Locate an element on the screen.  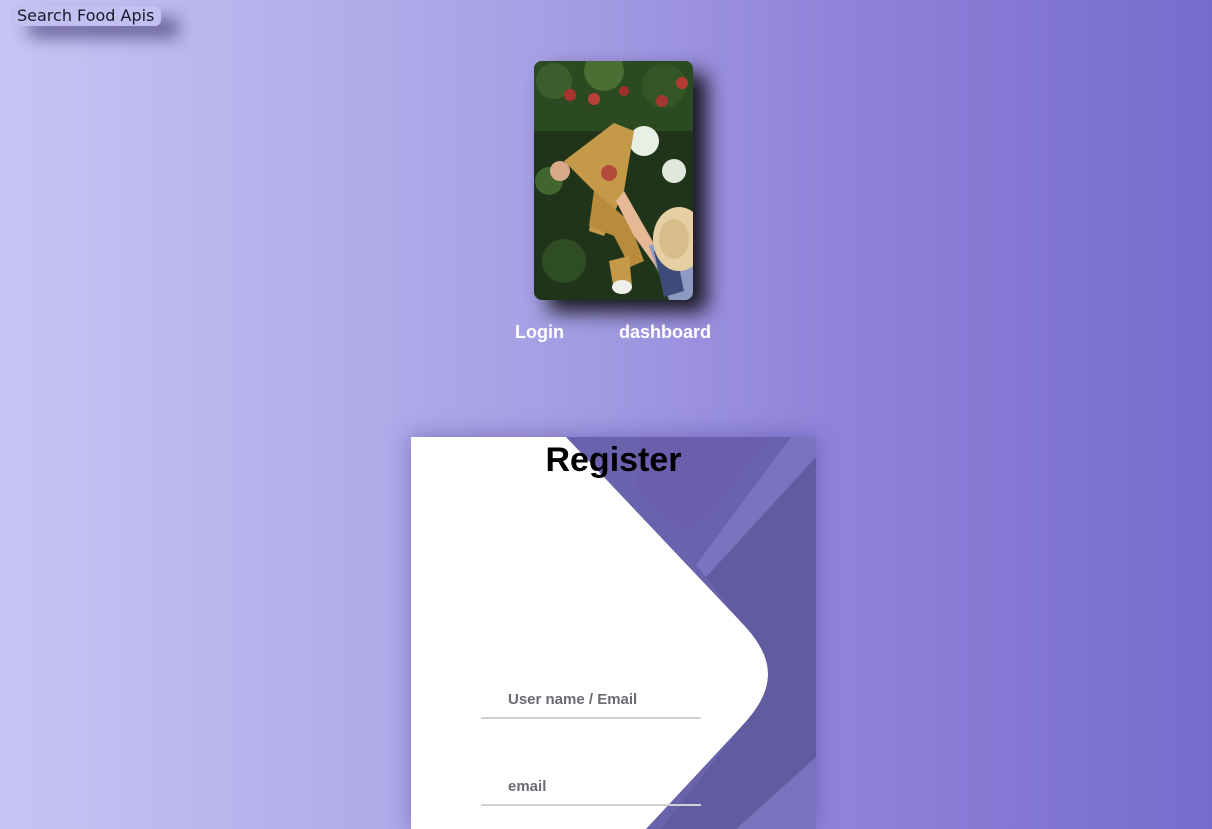
email-input is located at coordinates (591, 786).